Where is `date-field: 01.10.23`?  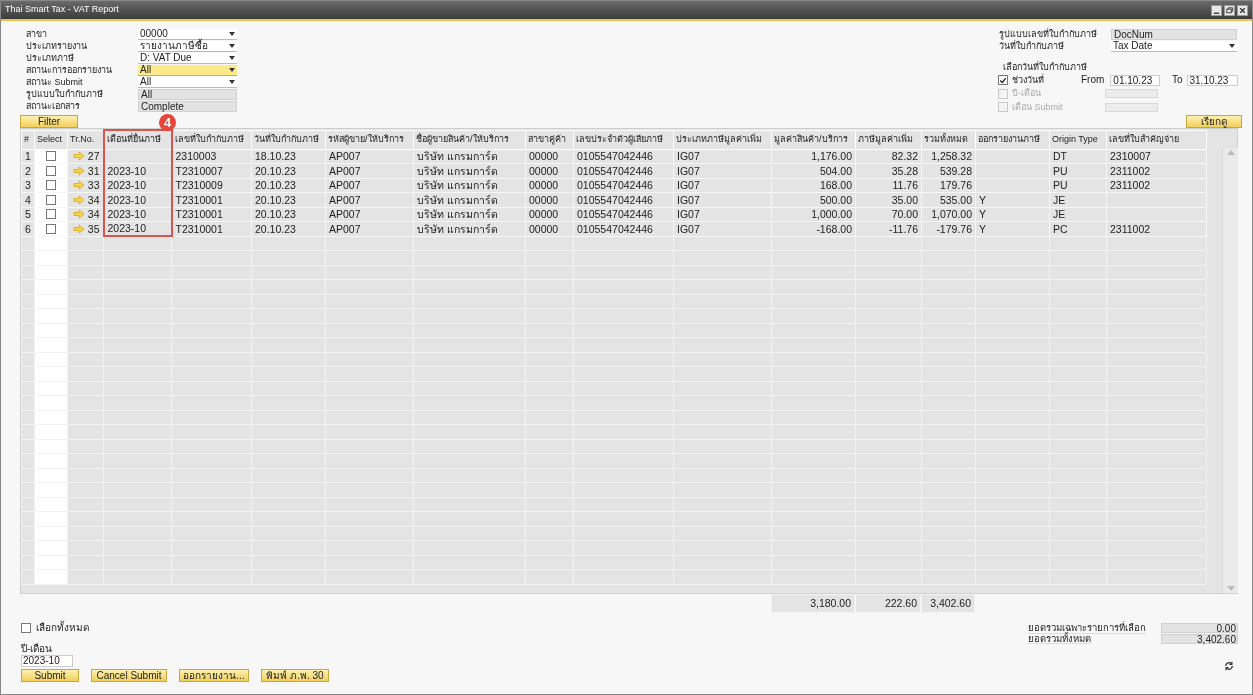
date-field: 01.10.23 is located at coordinates (1135, 80).